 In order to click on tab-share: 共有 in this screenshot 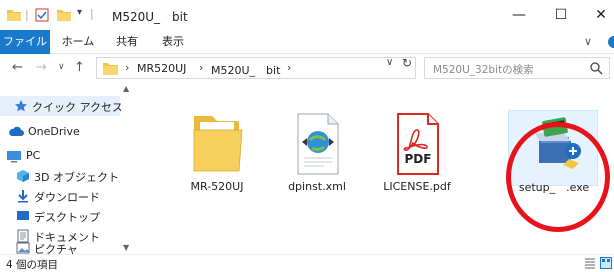, I will do `click(127, 42)`.